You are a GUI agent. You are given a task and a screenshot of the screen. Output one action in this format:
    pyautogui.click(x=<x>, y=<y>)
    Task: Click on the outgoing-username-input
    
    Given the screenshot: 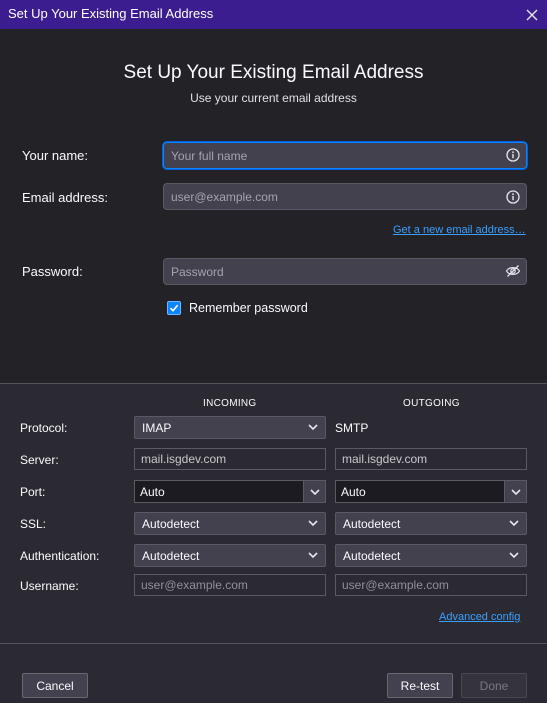 What is the action you would take?
    pyautogui.click(x=431, y=585)
    